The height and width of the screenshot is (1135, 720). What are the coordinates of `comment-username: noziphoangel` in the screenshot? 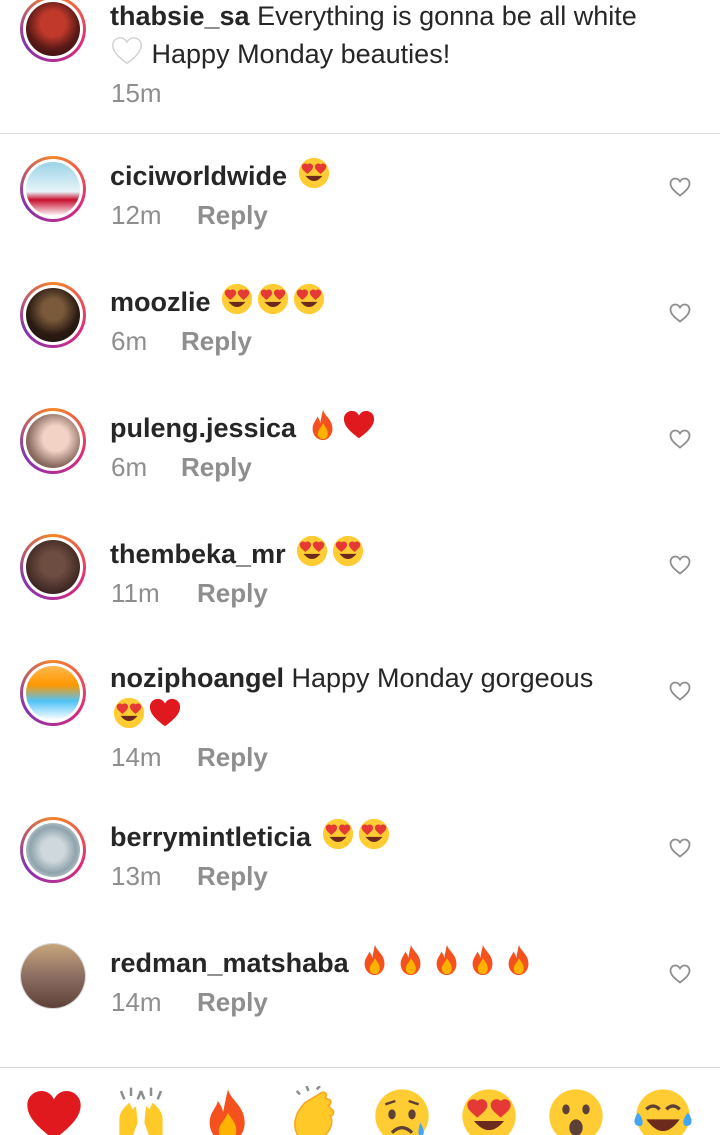 It's located at (197, 678).